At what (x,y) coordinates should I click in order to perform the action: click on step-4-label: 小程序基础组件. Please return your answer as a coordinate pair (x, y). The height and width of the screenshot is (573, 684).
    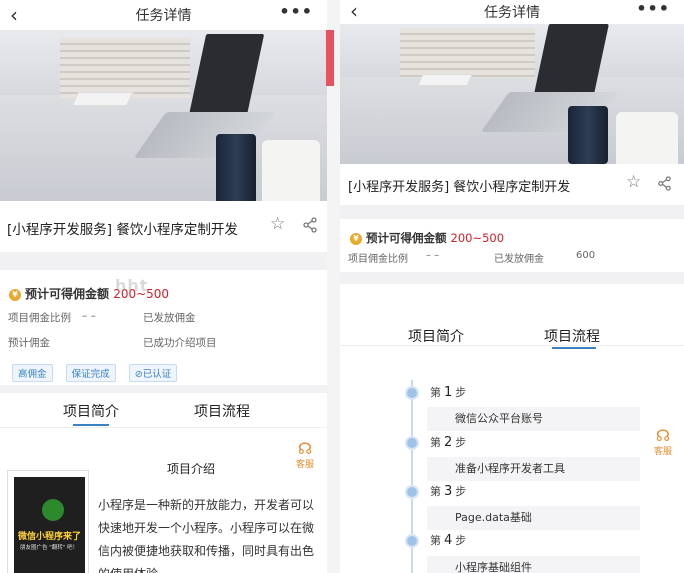
    Looking at the image, I should click on (533, 564).